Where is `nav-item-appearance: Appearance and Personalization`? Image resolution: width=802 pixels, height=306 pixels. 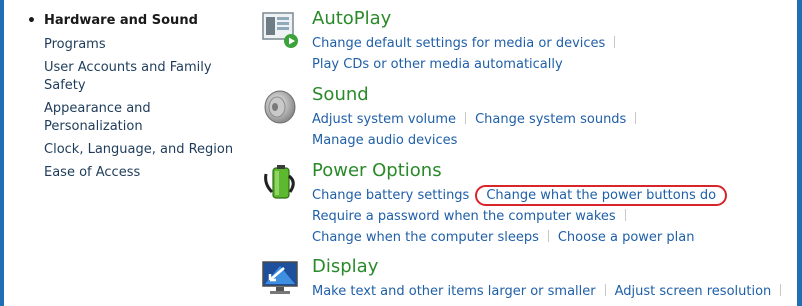
nav-item-appearance: Appearance and Personalization is located at coordinates (129, 118).